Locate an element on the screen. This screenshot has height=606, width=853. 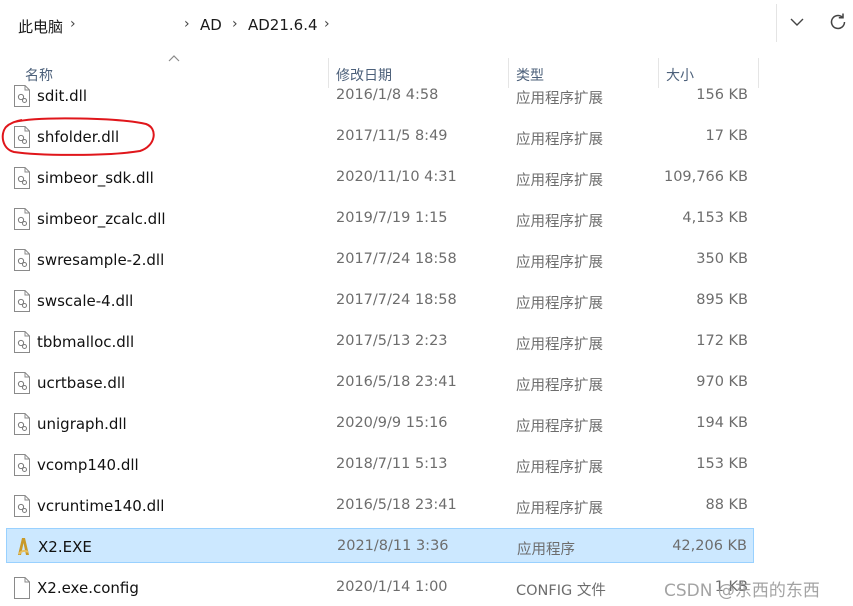
watermark: CSDN @东西的东西 is located at coordinates (742, 591).